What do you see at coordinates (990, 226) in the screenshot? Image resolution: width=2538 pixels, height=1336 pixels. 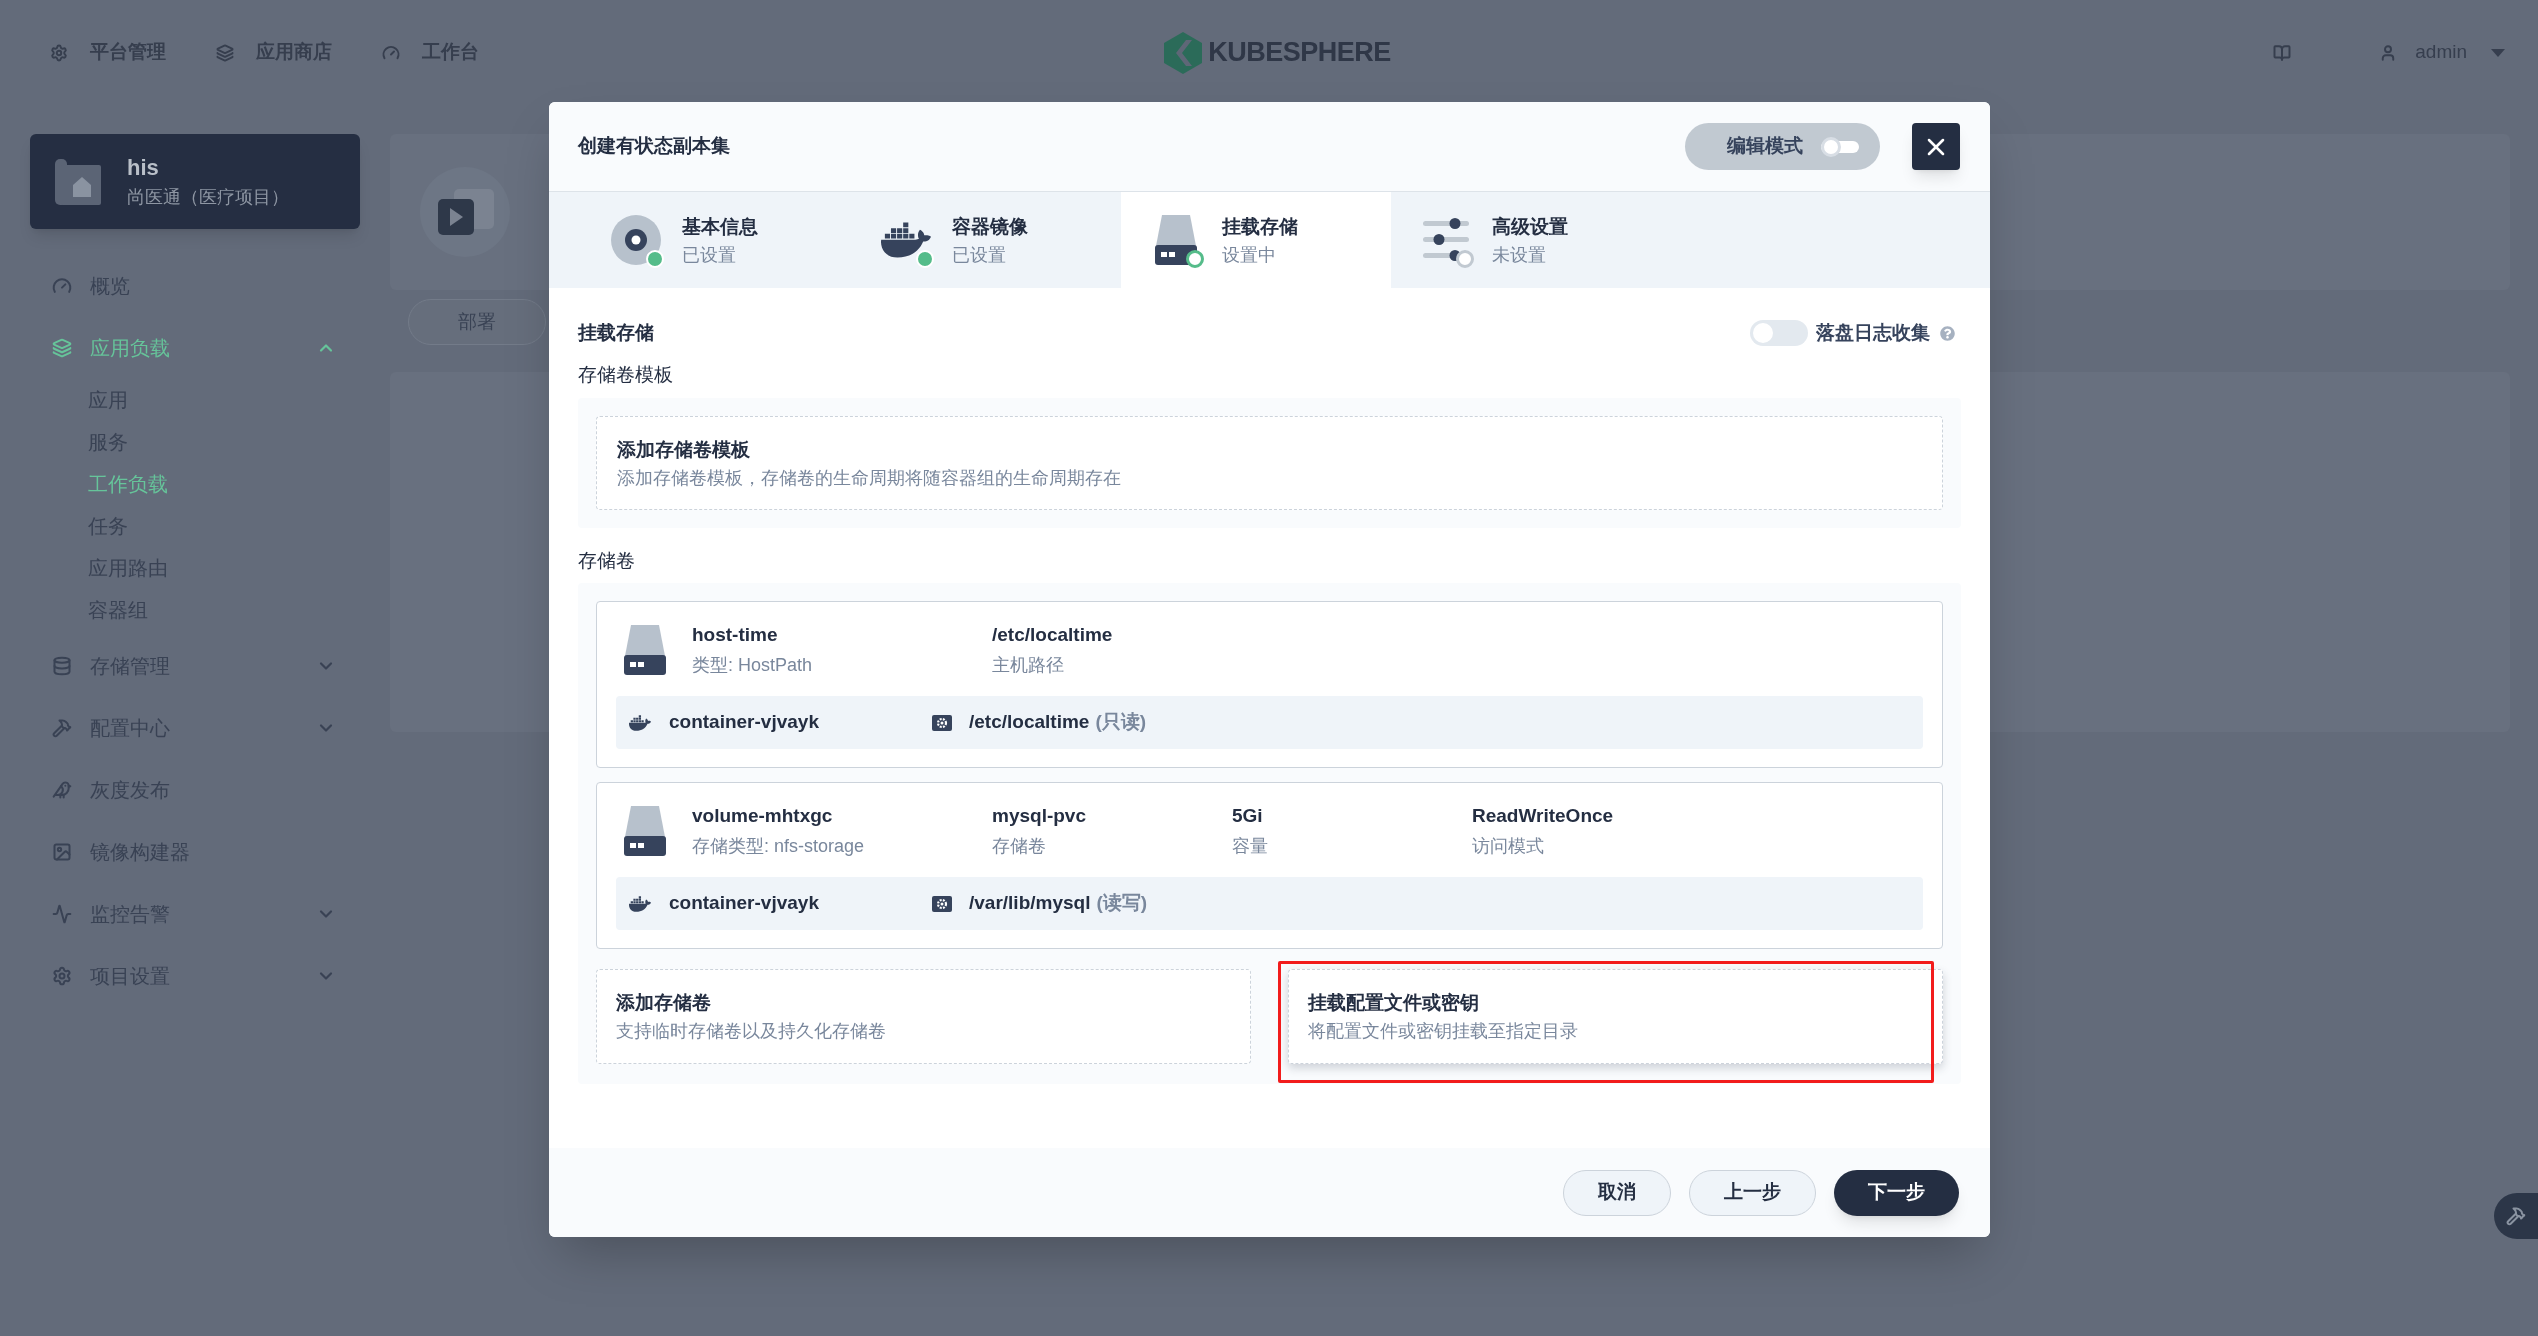 I see `step-title: 容器镜像` at bounding box center [990, 226].